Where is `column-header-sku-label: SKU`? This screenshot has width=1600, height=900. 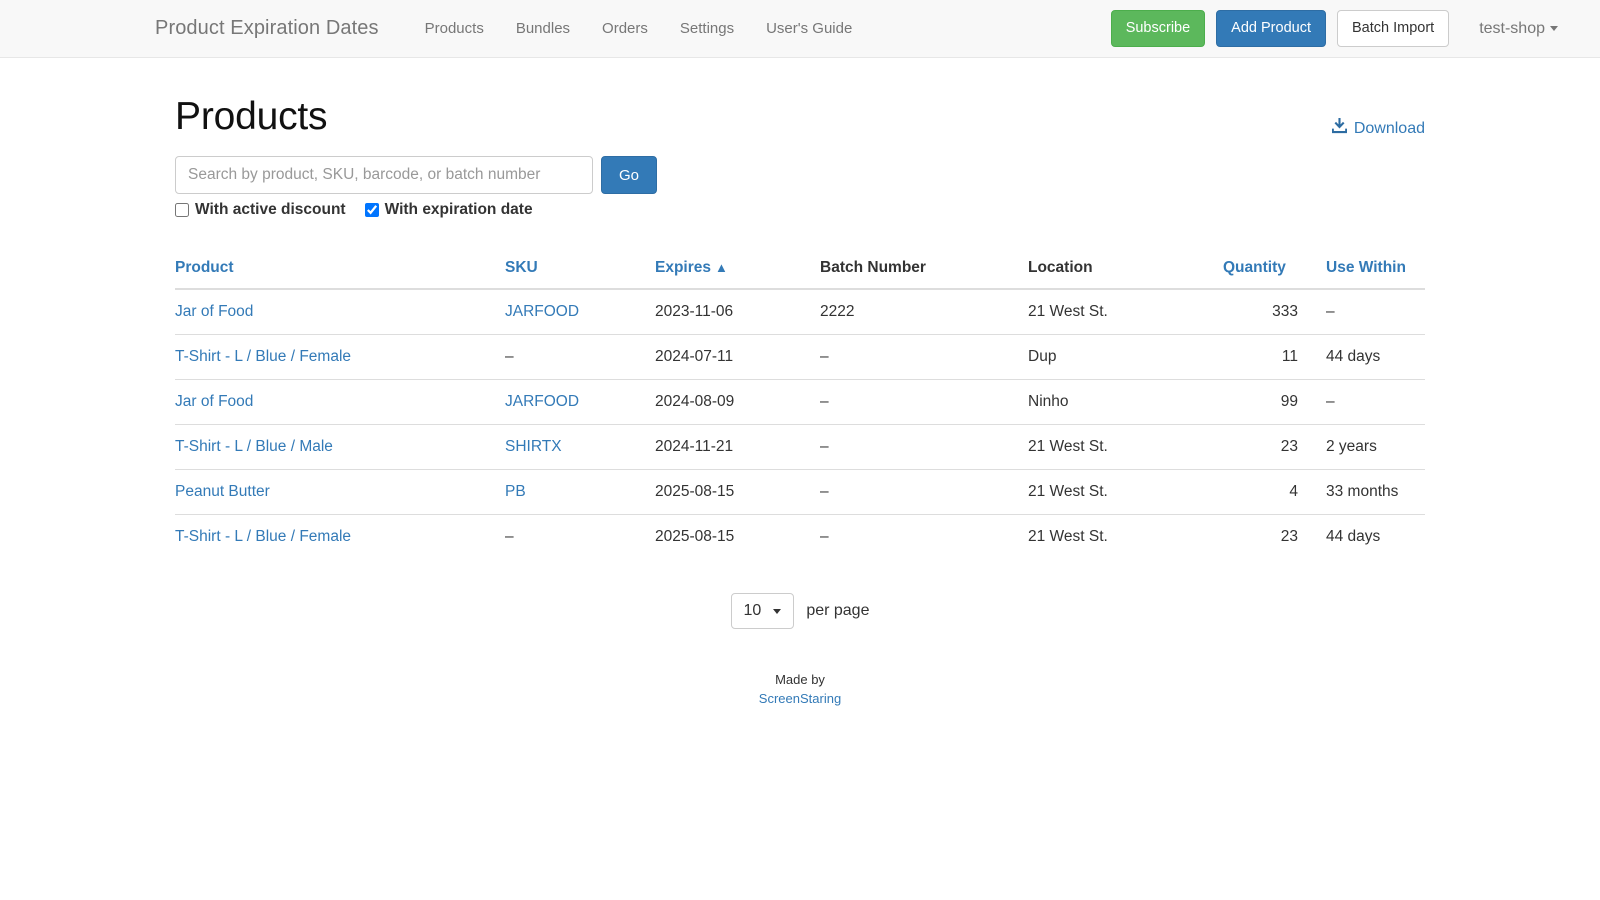 column-header-sku-label: SKU is located at coordinates (521, 267).